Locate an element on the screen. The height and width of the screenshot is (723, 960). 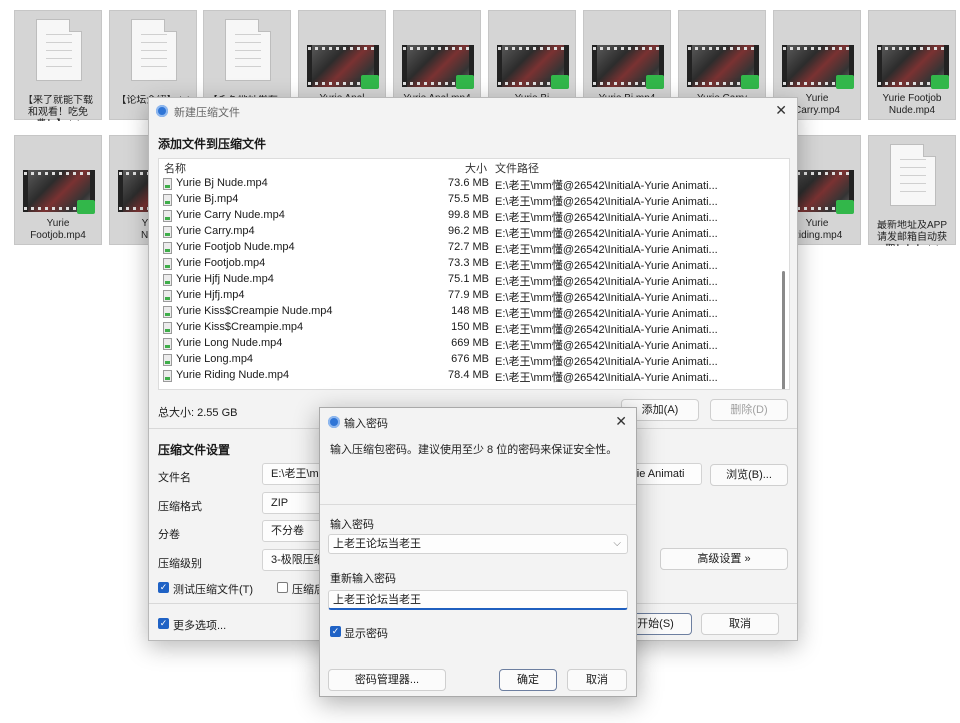
file-size: 96.2 MB is located at coordinates (468, 231).